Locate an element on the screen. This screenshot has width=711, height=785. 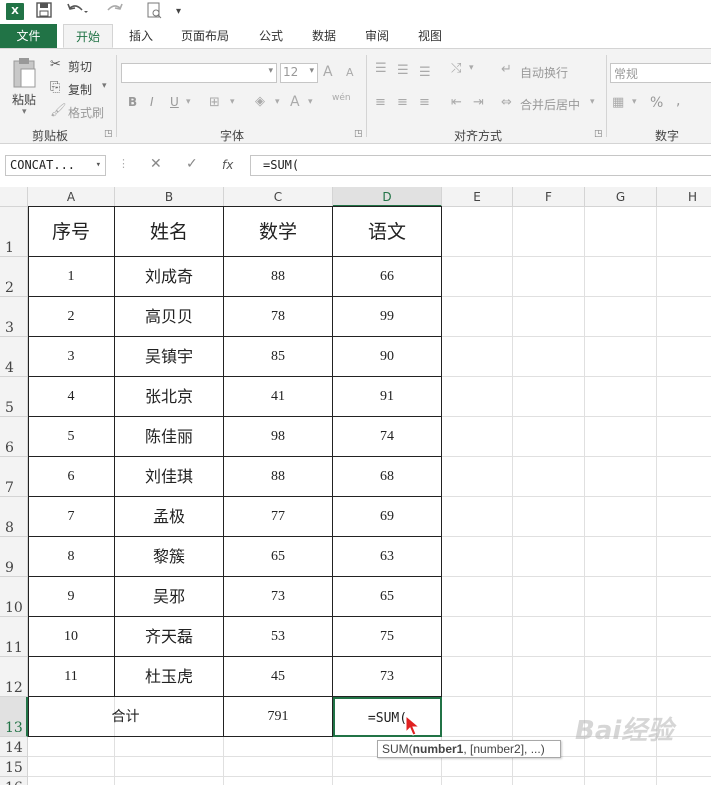
paste-dropdown-icon: ▾ is located at coordinates (24, 112).